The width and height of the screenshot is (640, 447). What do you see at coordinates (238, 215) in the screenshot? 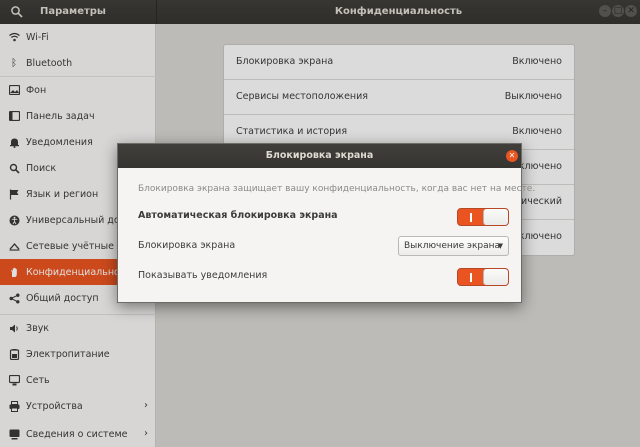
I see `auto-lock-label: Автоматическая блокировка экрана` at bounding box center [238, 215].